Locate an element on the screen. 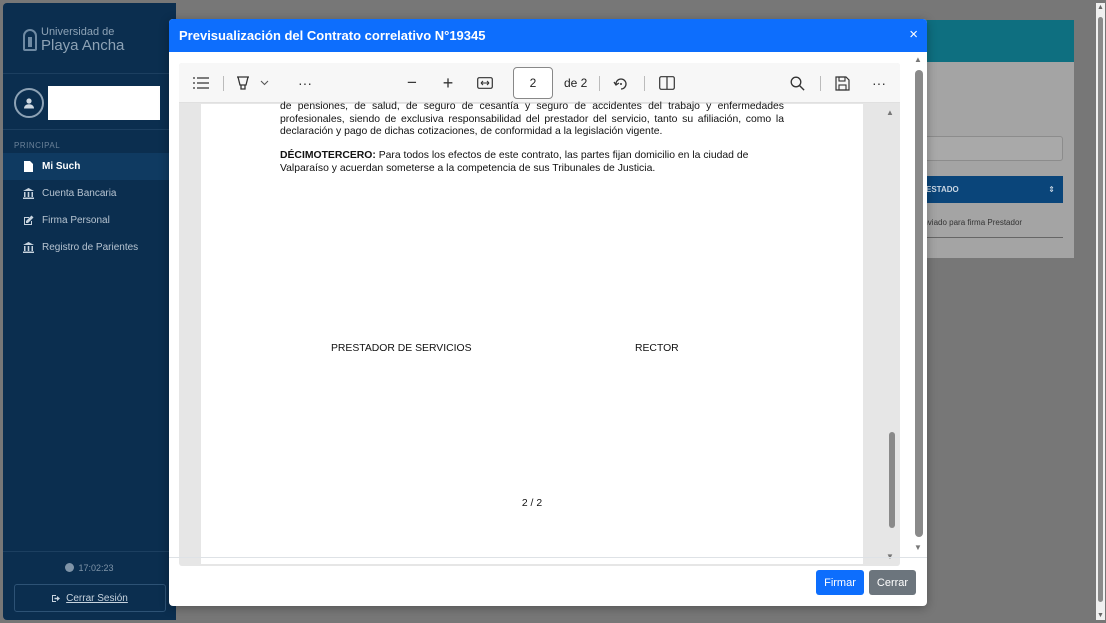 The width and height of the screenshot is (1106, 623). rotate-icon is located at coordinates (621, 83).